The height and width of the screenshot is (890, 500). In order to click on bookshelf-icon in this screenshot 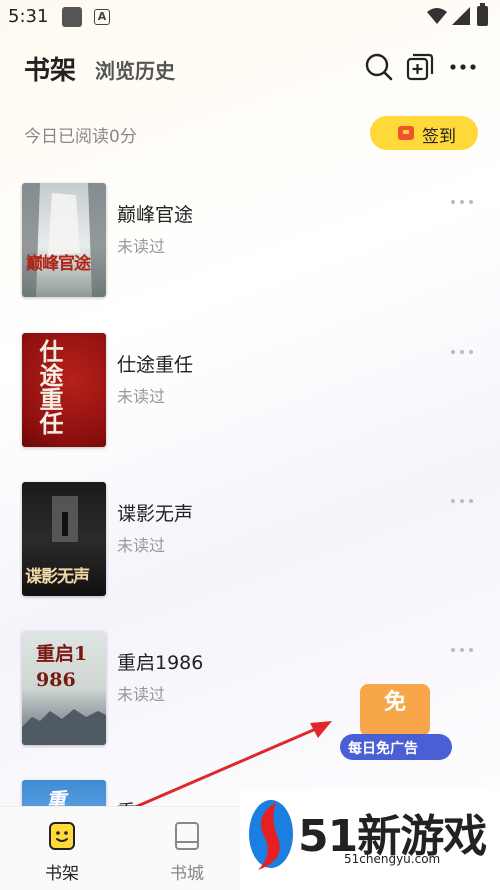, I will do `click(62, 836)`.